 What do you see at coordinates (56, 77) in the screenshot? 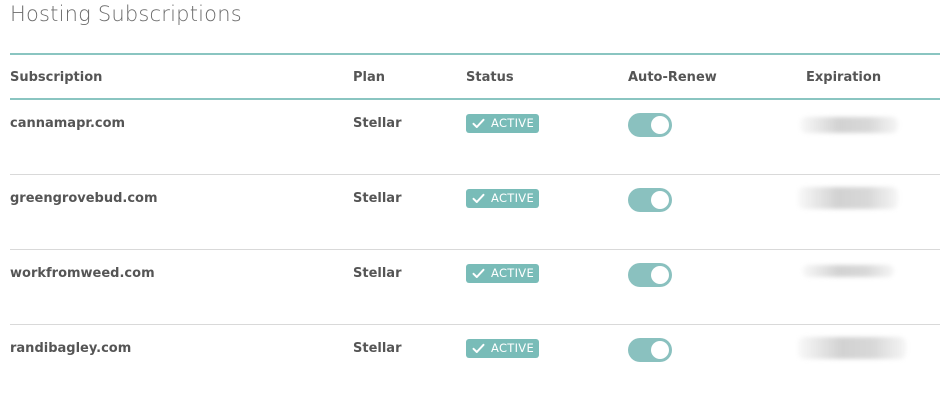
I see `column-header-subscription: Subscription` at bounding box center [56, 77].